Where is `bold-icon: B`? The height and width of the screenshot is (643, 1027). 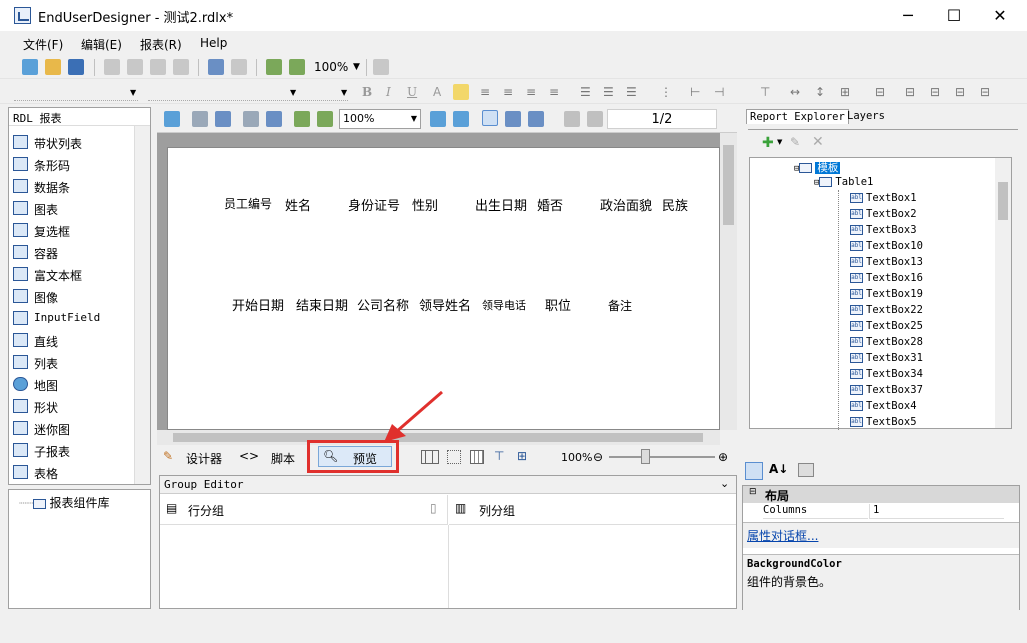 bold-icon: B is located at coordinates (367, 92).